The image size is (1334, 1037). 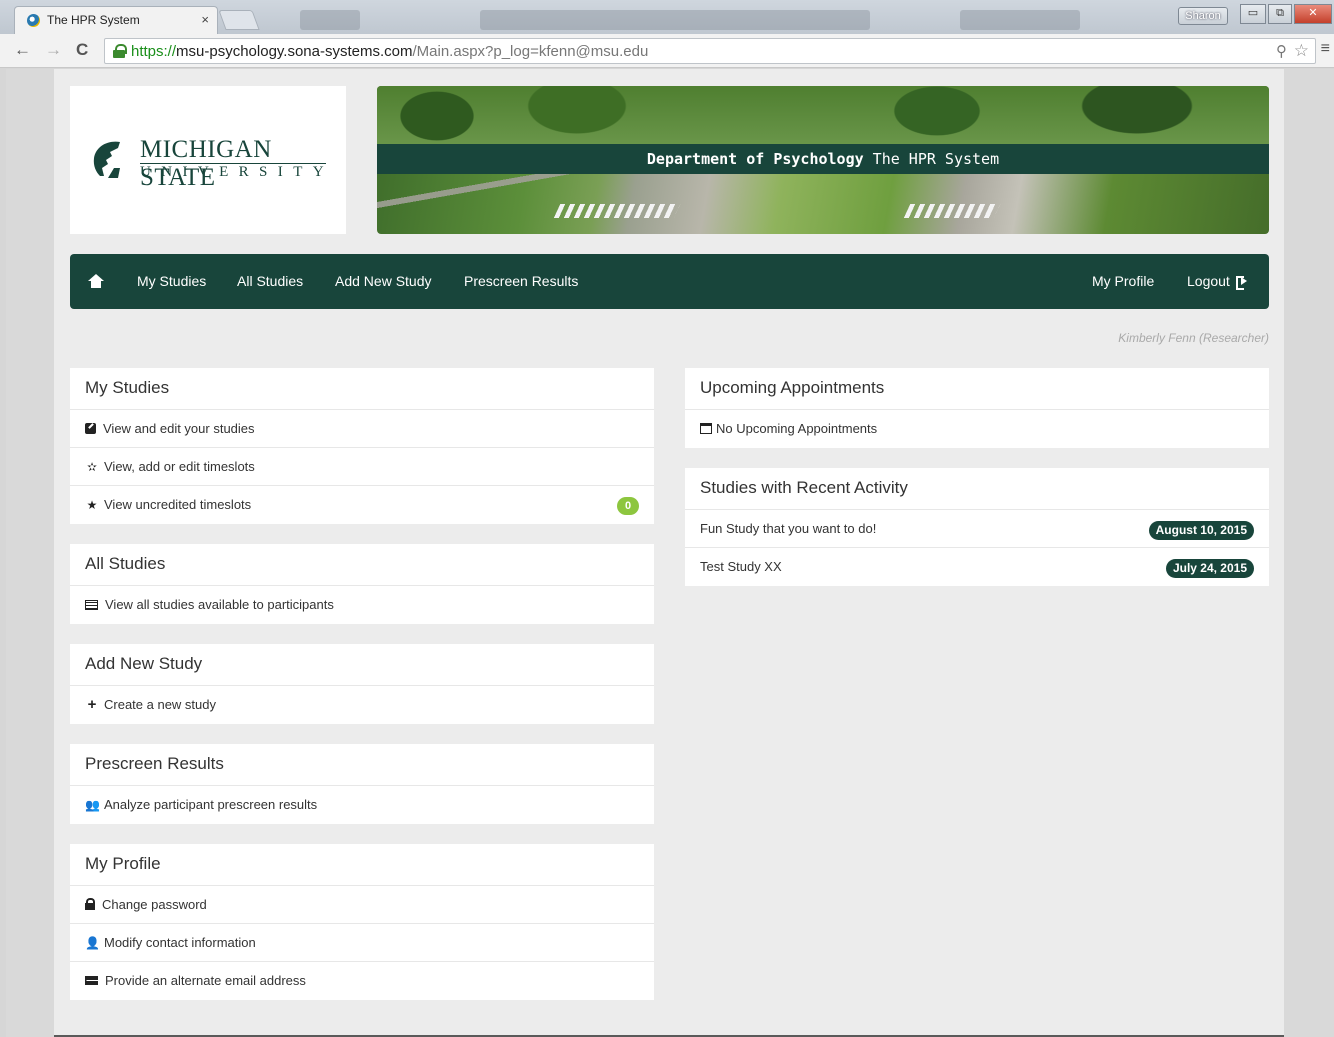 I want to click on link-label: Create a new study, so click(x=160, y=704).